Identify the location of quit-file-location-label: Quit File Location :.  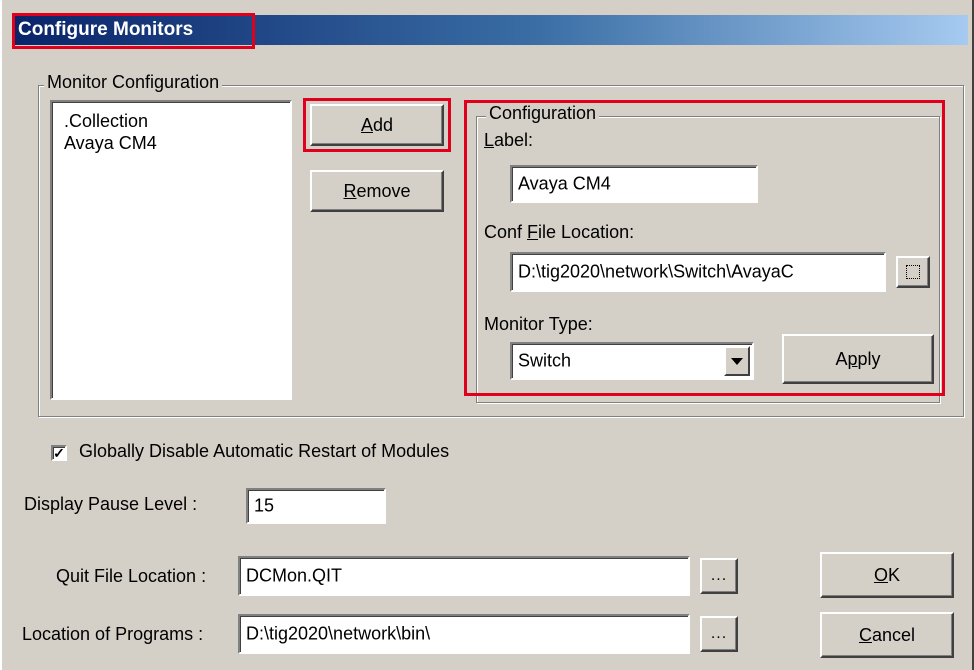
(131, 576).